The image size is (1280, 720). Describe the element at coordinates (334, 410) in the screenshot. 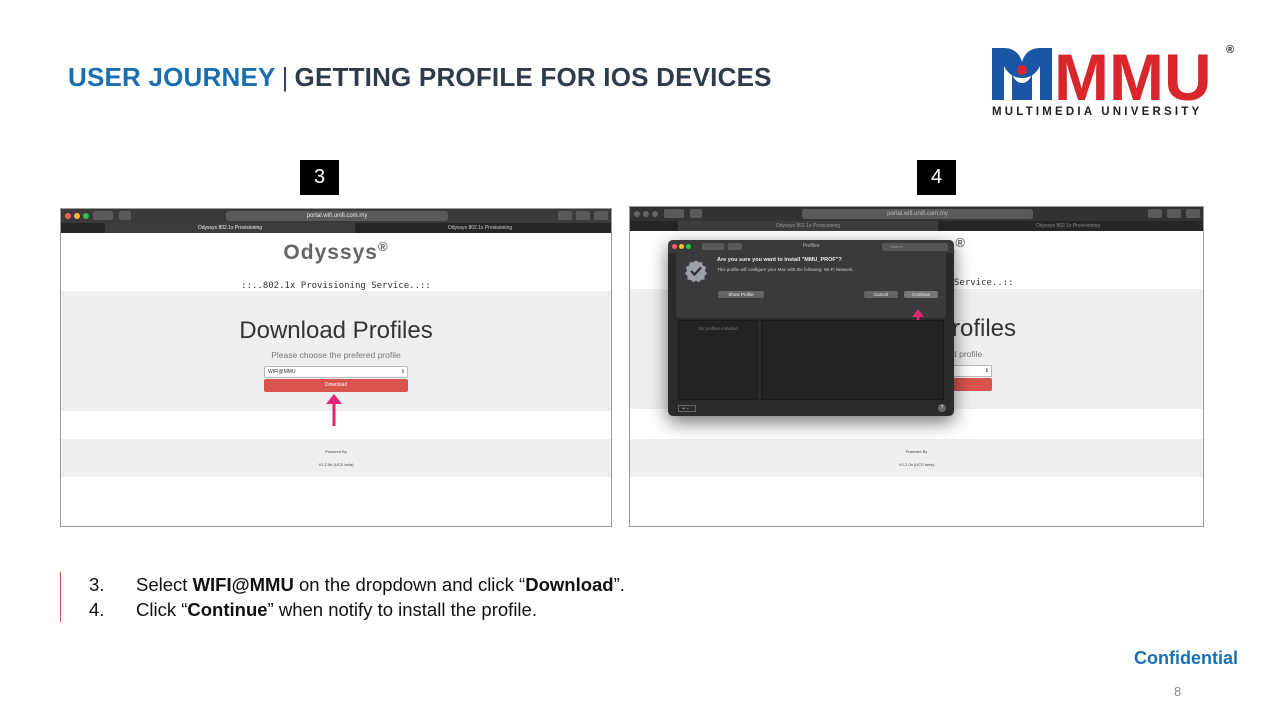

I see `pointer-arrow-icon` at that location.